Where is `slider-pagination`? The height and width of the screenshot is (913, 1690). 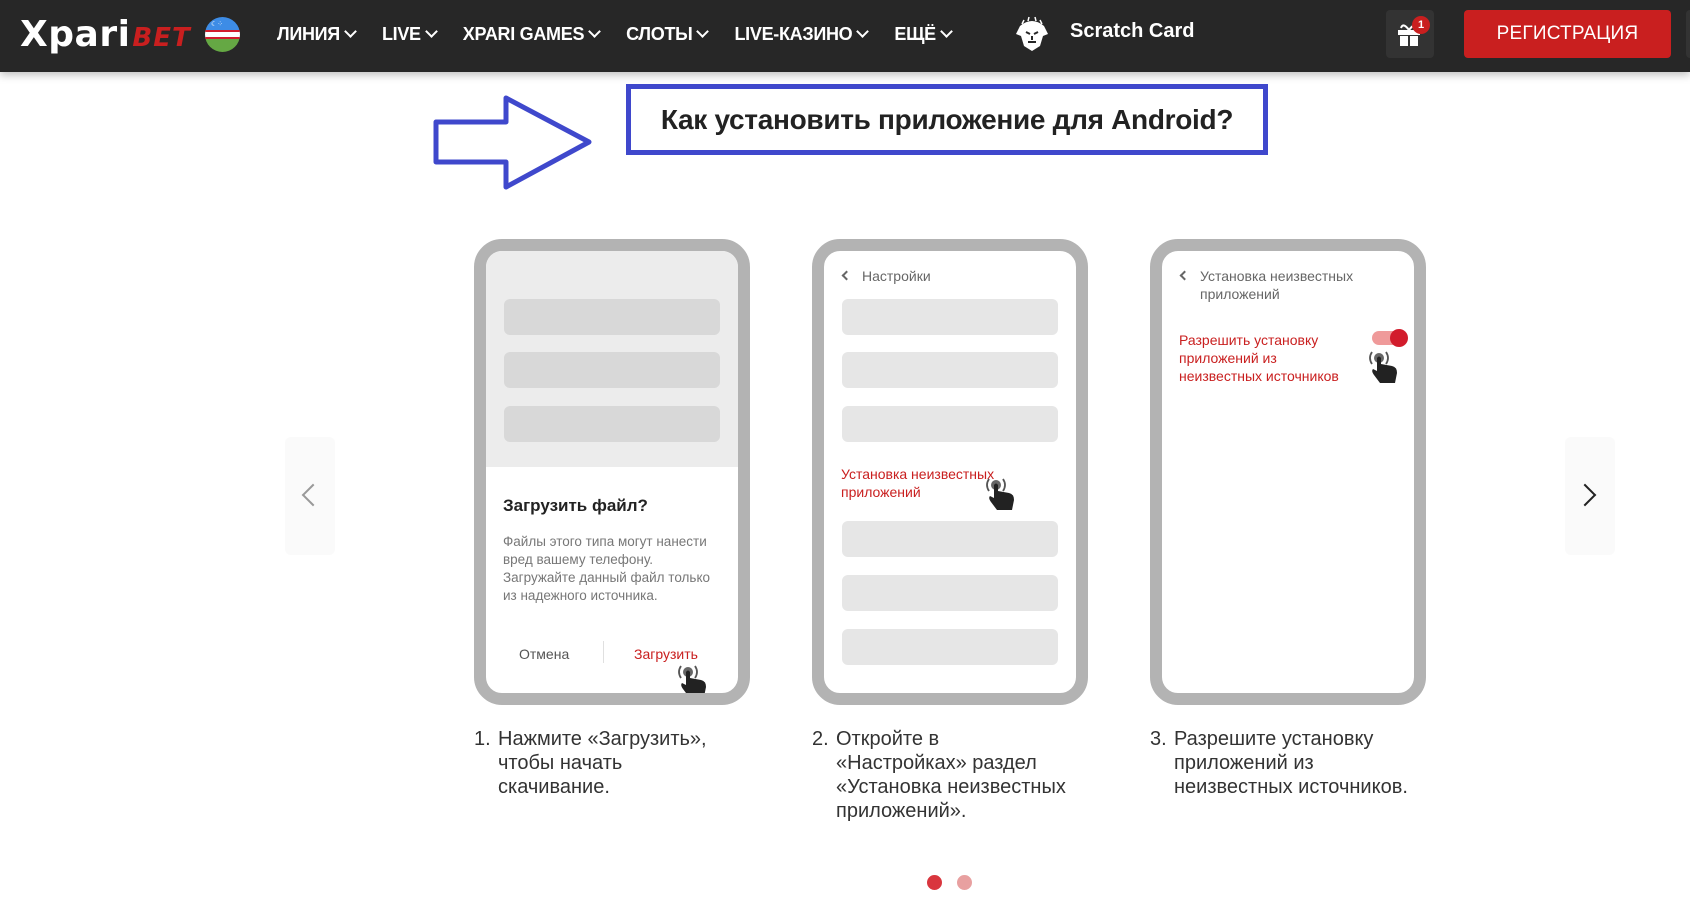 slider-pagination is located at coordinates (957, 882).